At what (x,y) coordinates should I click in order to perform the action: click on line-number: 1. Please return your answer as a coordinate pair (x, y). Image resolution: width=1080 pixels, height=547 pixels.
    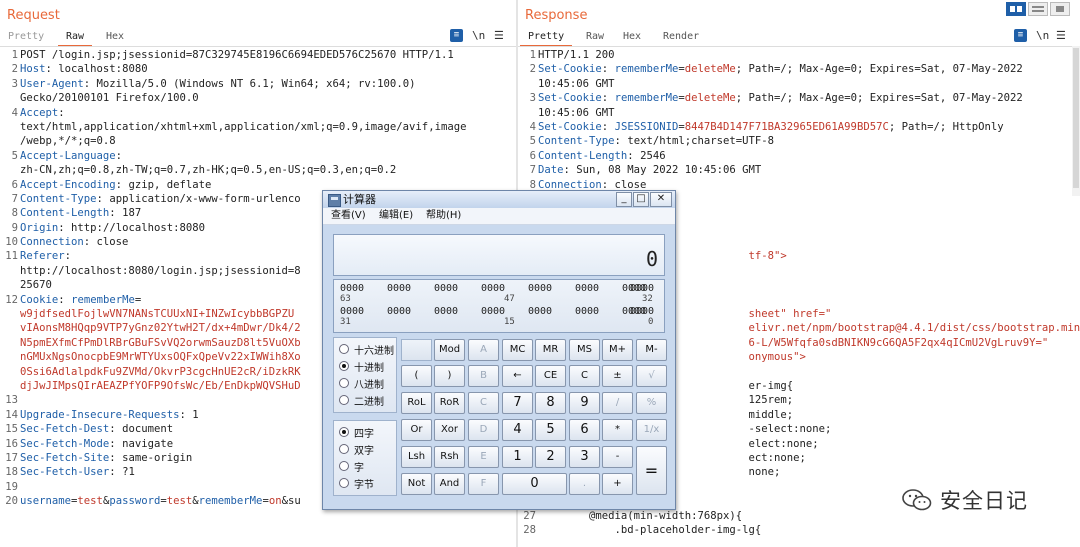
    Looking at the image, I should click on (14, 55).